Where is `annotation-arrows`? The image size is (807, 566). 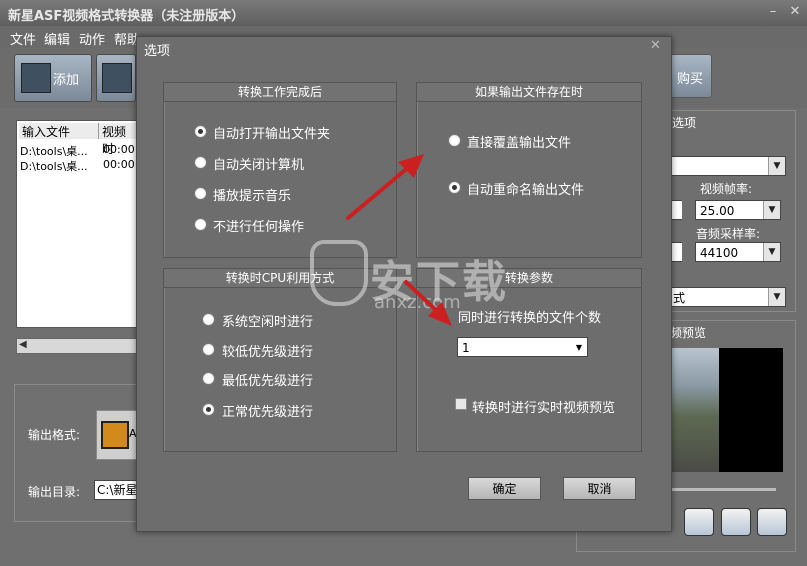 annotation-arrows is located at coordinates (399, 240).